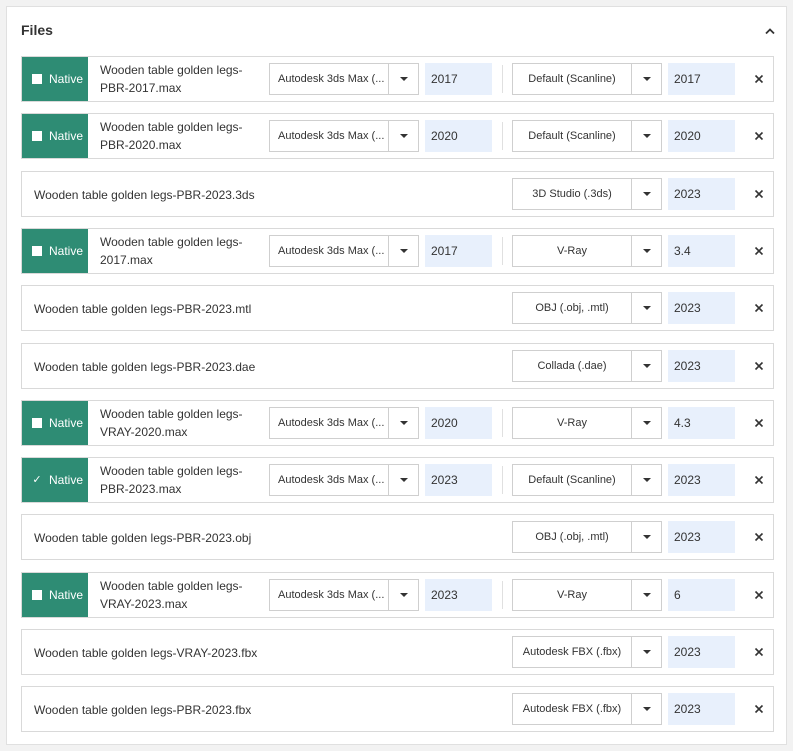  What do you see at coordinates (55, 480) in the screenshot?
I see `native-toggle: ✓ Native` at bounding box center [55, 480].